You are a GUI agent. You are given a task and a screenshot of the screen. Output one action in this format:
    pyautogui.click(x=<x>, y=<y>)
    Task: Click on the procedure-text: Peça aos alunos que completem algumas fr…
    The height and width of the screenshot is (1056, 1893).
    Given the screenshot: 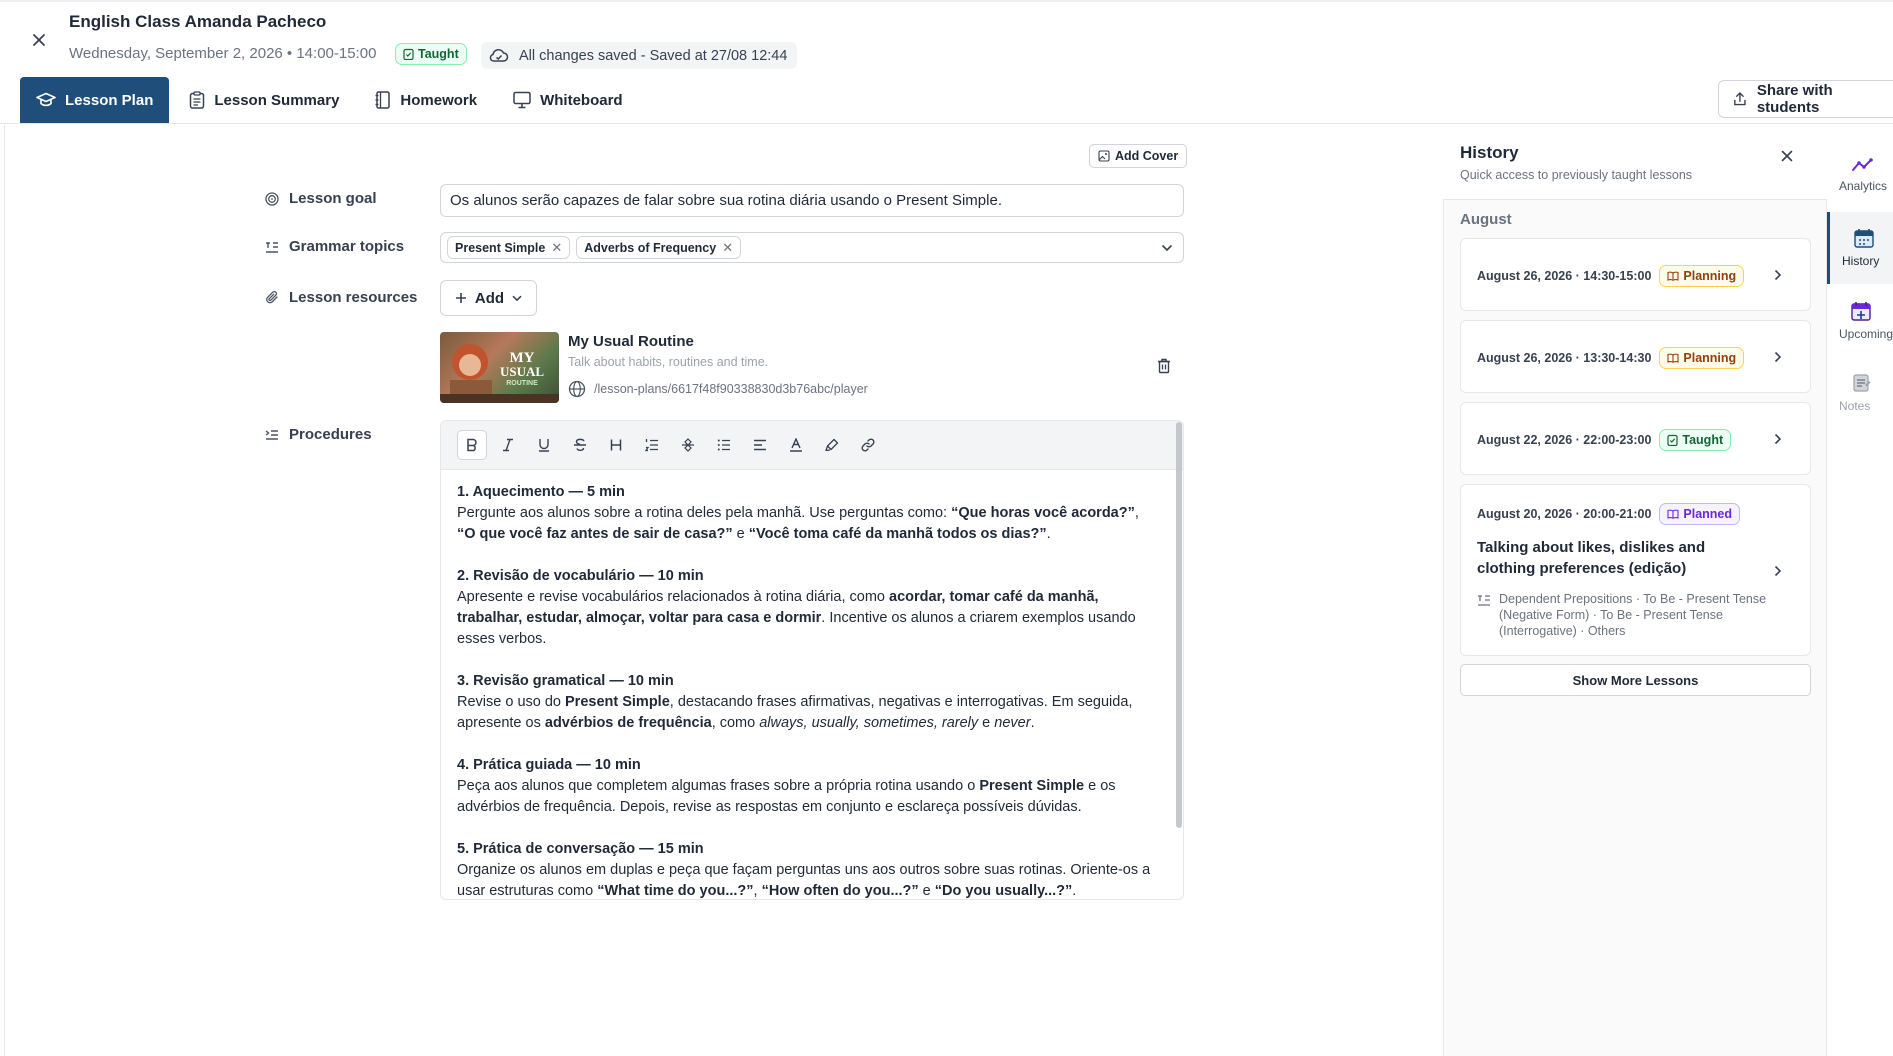 What is the action you would take?
    pyautogui.click(x=718, y=786)
    